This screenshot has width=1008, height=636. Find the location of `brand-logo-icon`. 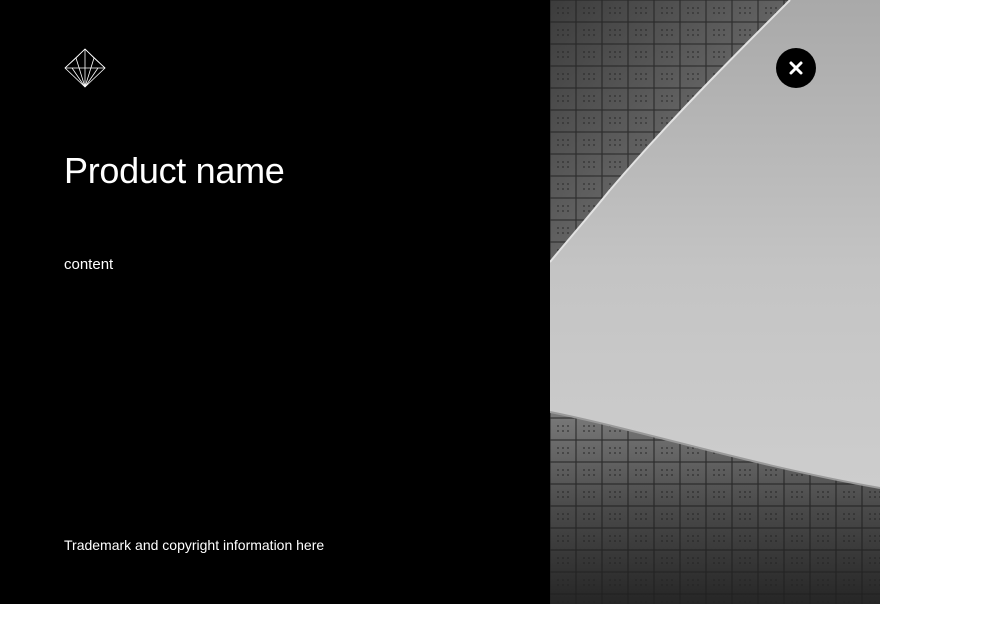

brand-logo-icon is located at coordinates (85, 68).